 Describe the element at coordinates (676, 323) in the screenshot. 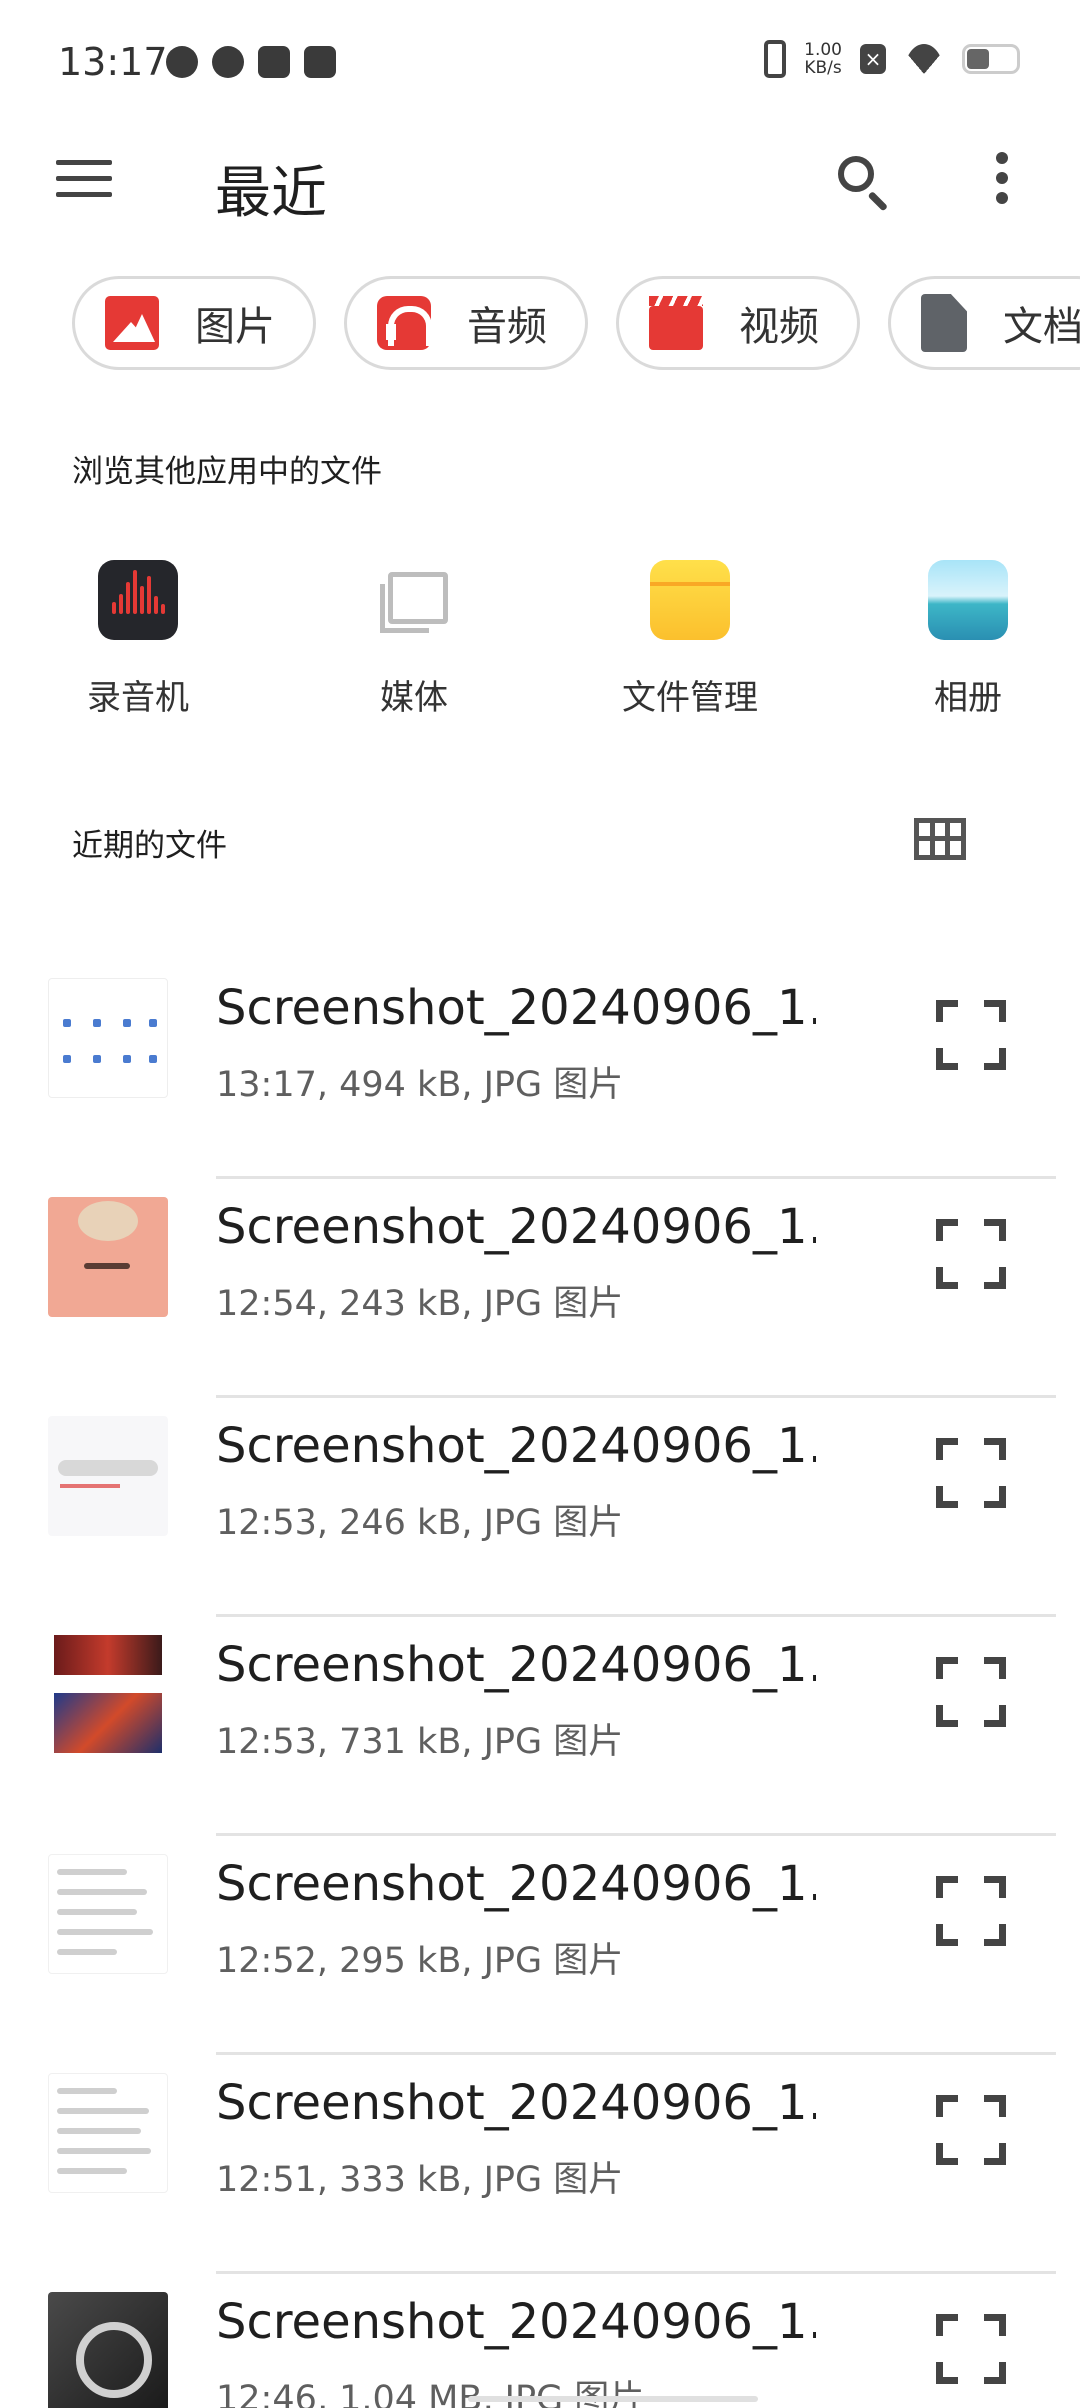

I see `clapperboard-icon` at that location.